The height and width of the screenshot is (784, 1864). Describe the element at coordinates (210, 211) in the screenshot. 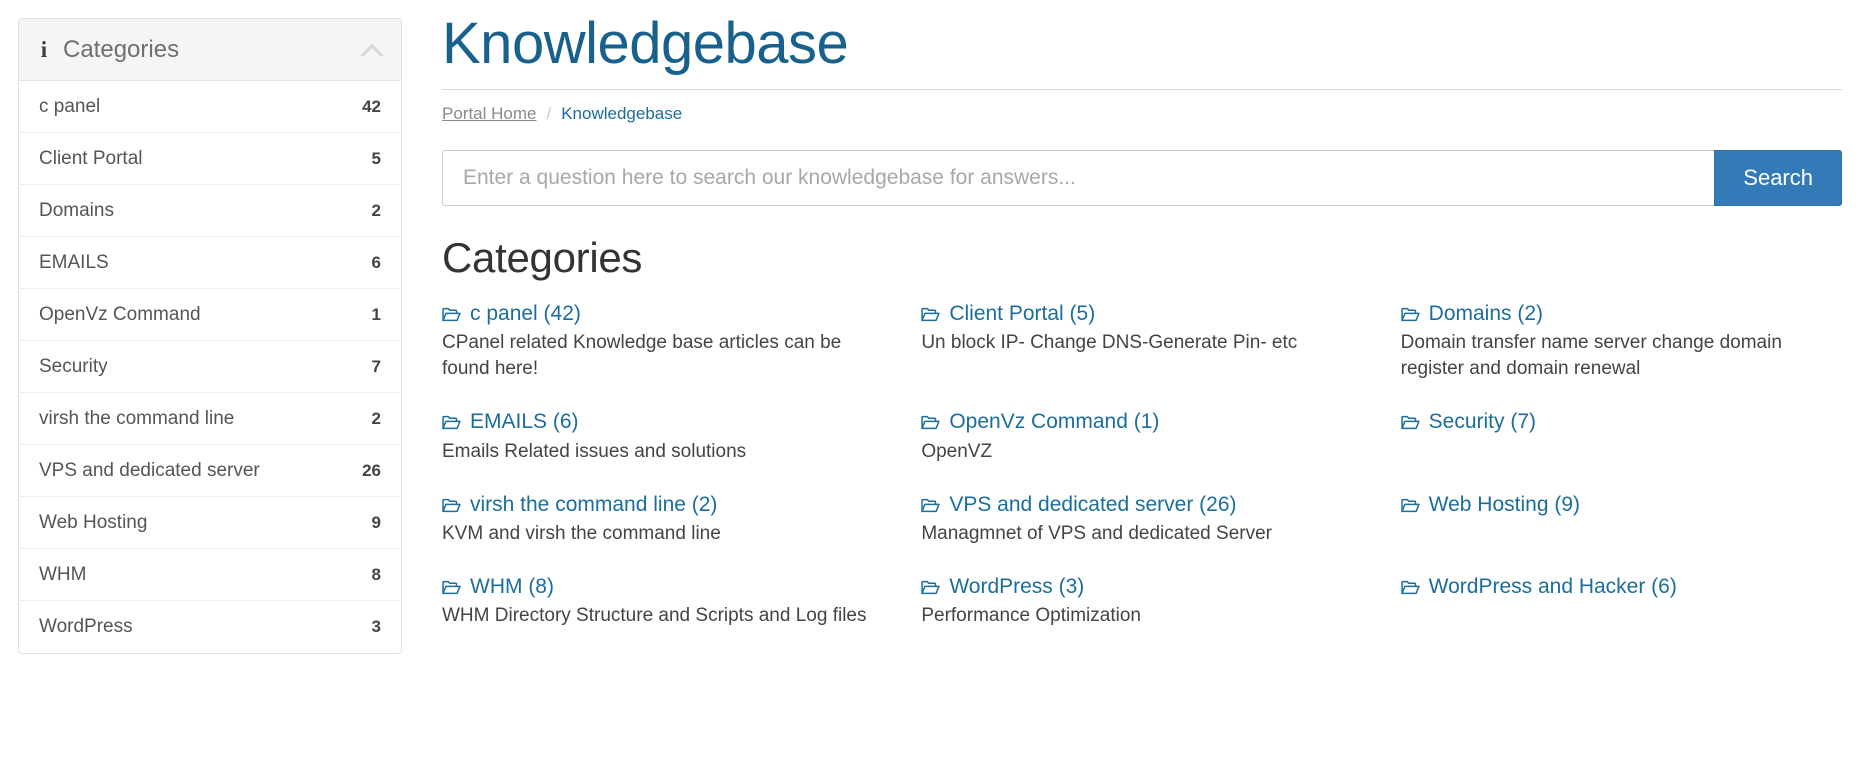

I see `sidebar-item-domains: Domains 2` at that location.